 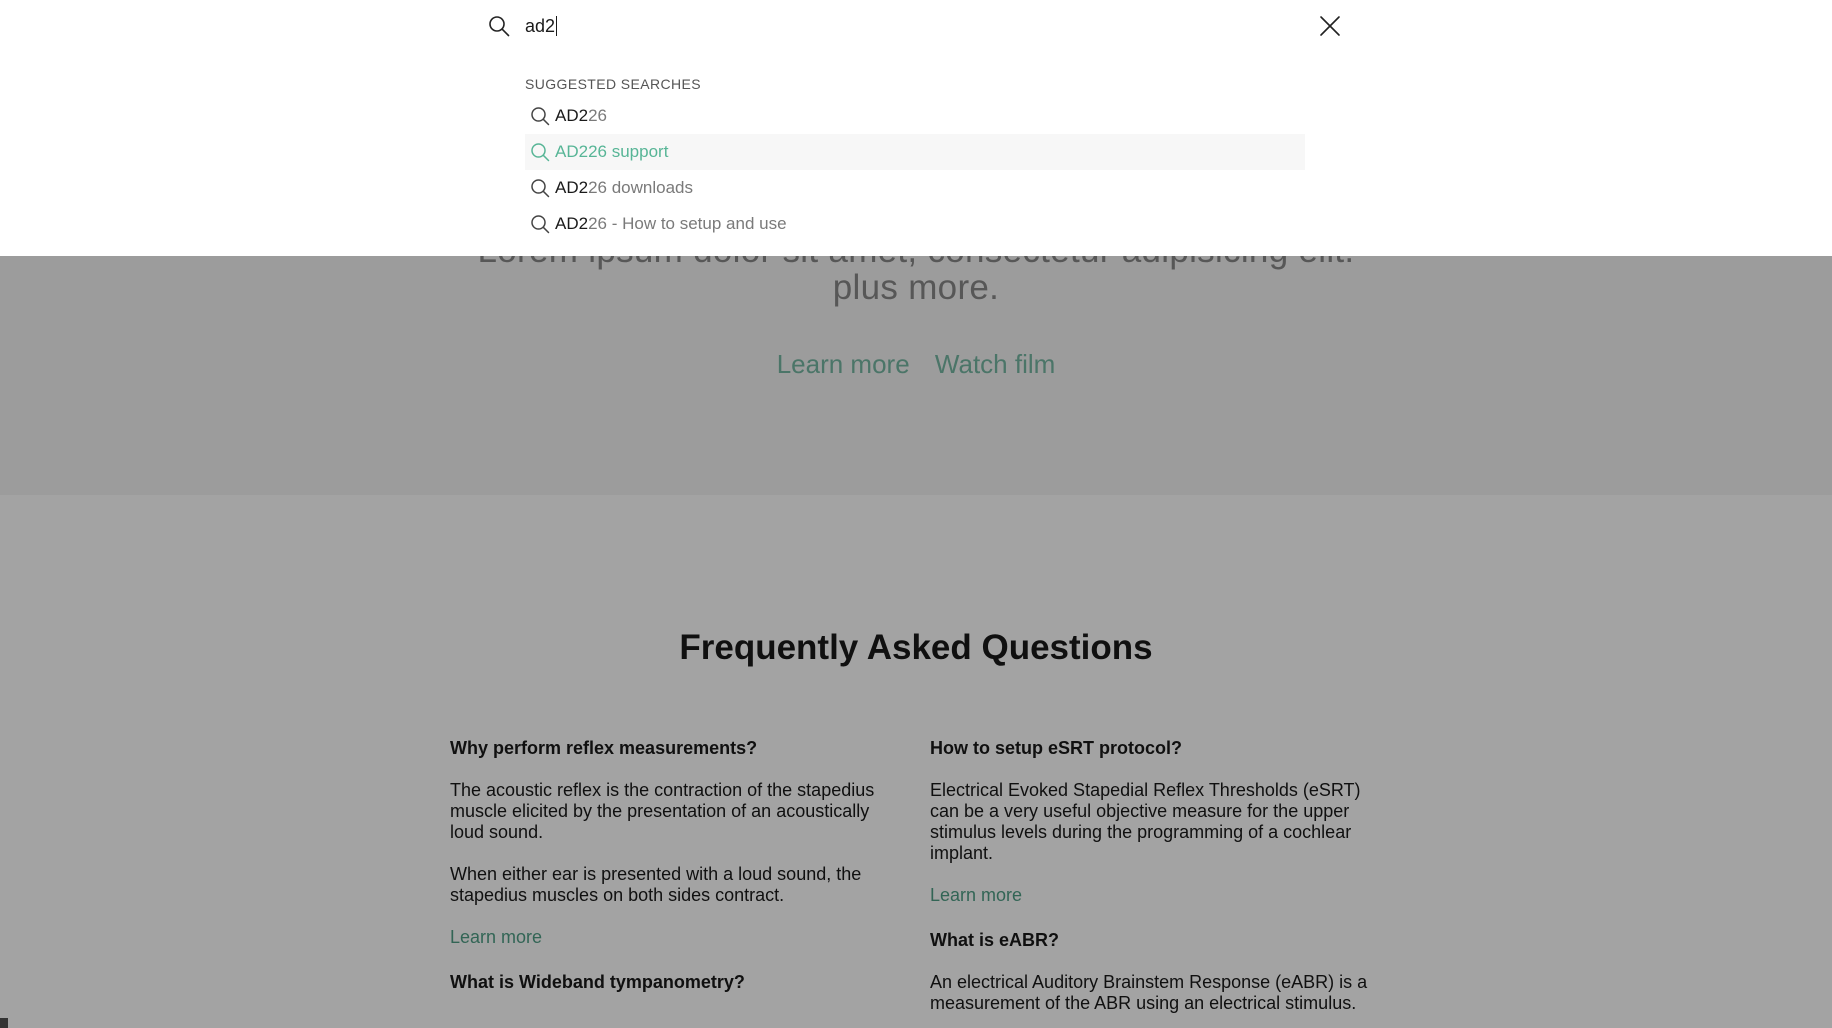 I want to click on suggestion-rest-text: 26 - How to setup and use, so click(x=687, y=223).